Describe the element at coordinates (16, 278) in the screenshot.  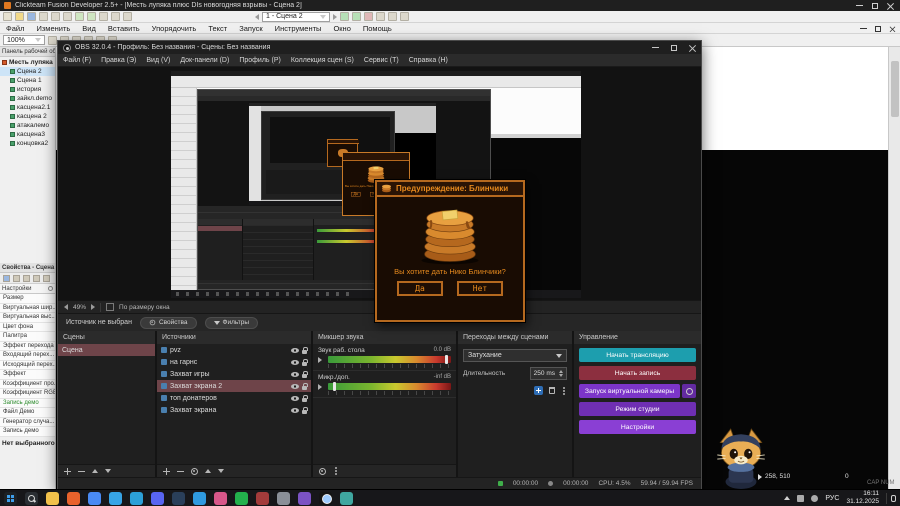
I see `layout-tab-icon` at that location.